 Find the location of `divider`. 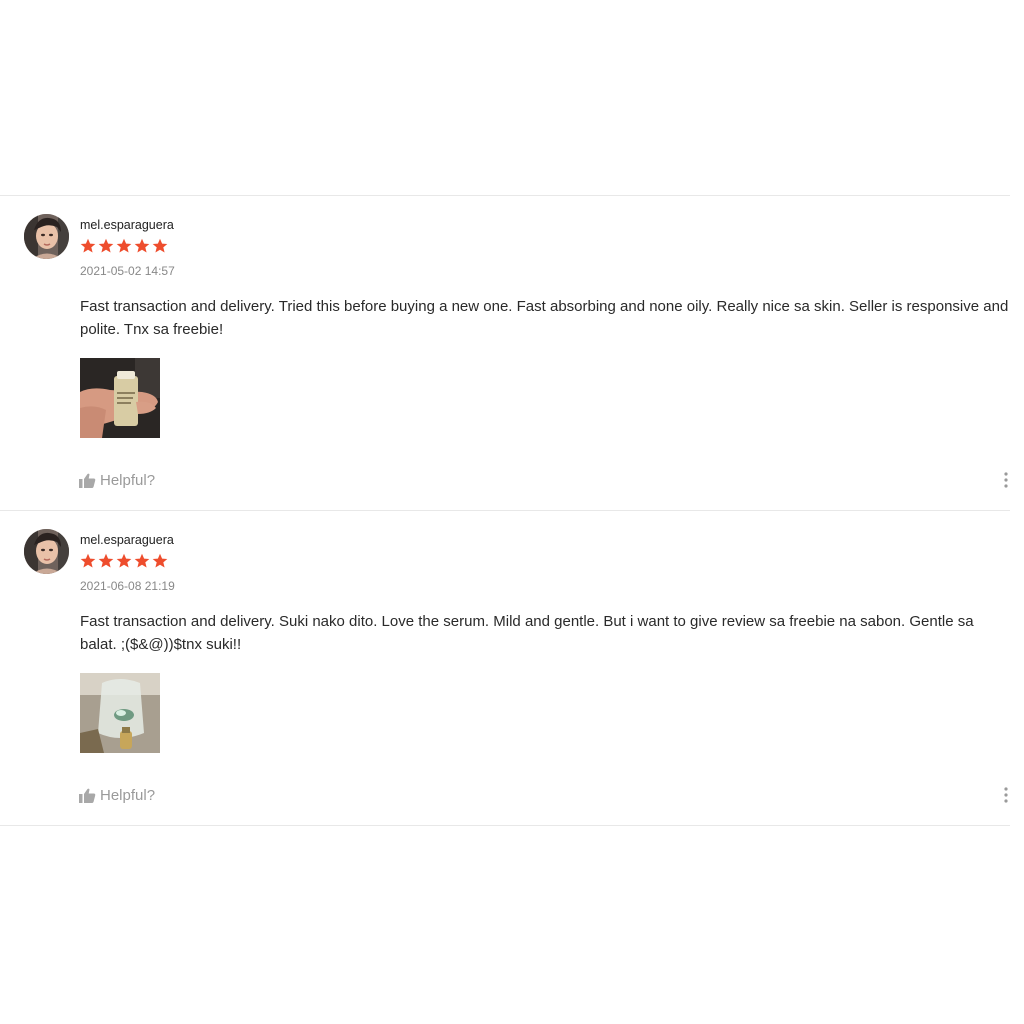

divider is located at coordinates (505, 825).